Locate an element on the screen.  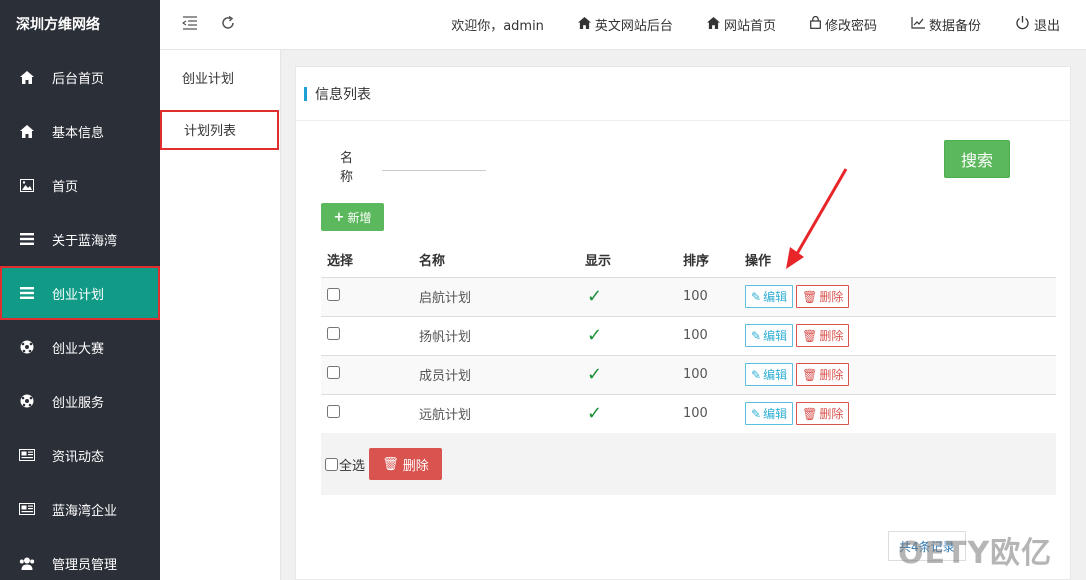
column-header-name: 名称 is located at coordinates (502, 260).